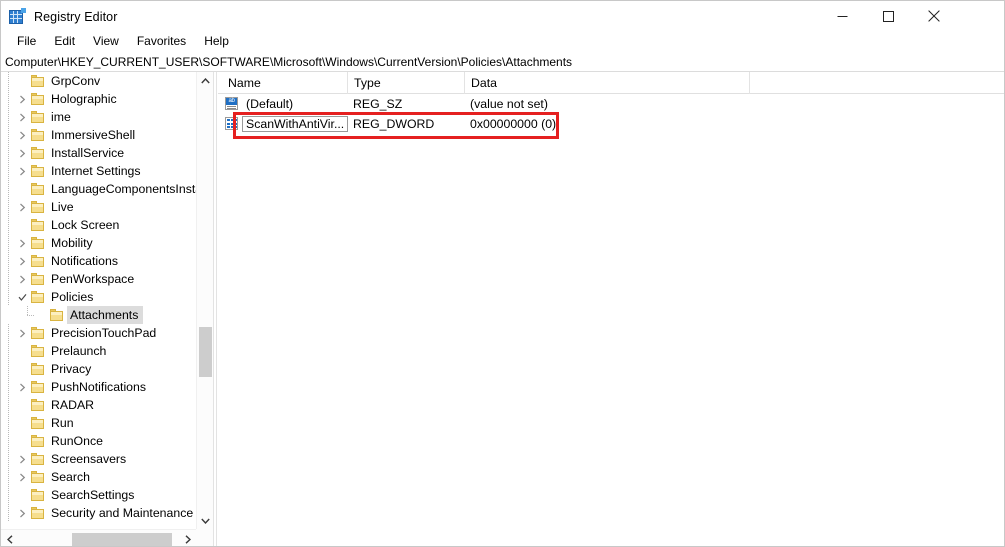 Image resolution: width=1005 pixels, height=547 pixels. What do you see at coordinates (98, 333) in the screenshot?
I see `tree-item-precisiontouchpad: PrecisionTouchPad` at bounding box center [98, 333].